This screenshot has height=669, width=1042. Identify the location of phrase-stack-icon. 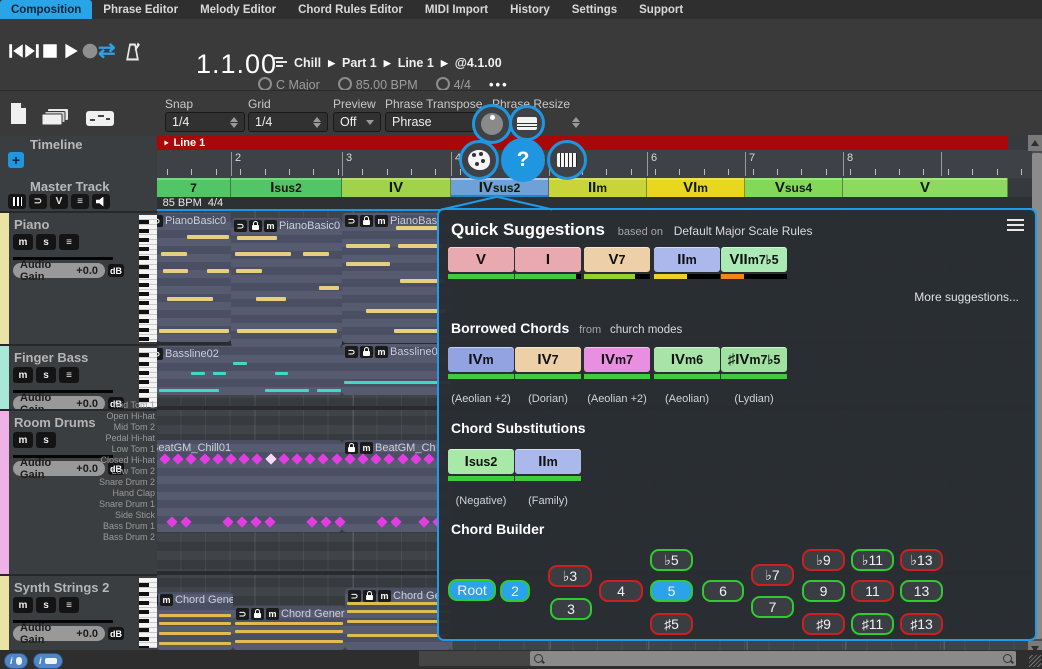
(56, 117).